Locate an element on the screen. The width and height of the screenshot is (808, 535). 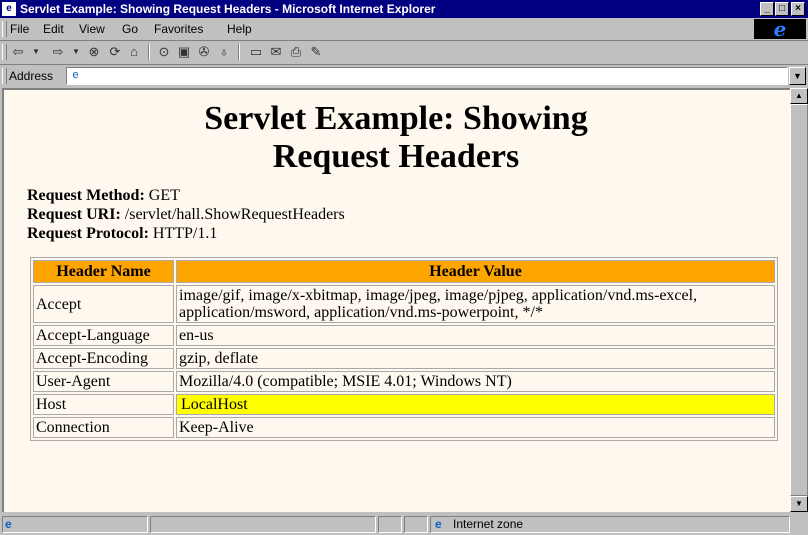
table-row: Host LocalHost is located at coordinates (404, 404).